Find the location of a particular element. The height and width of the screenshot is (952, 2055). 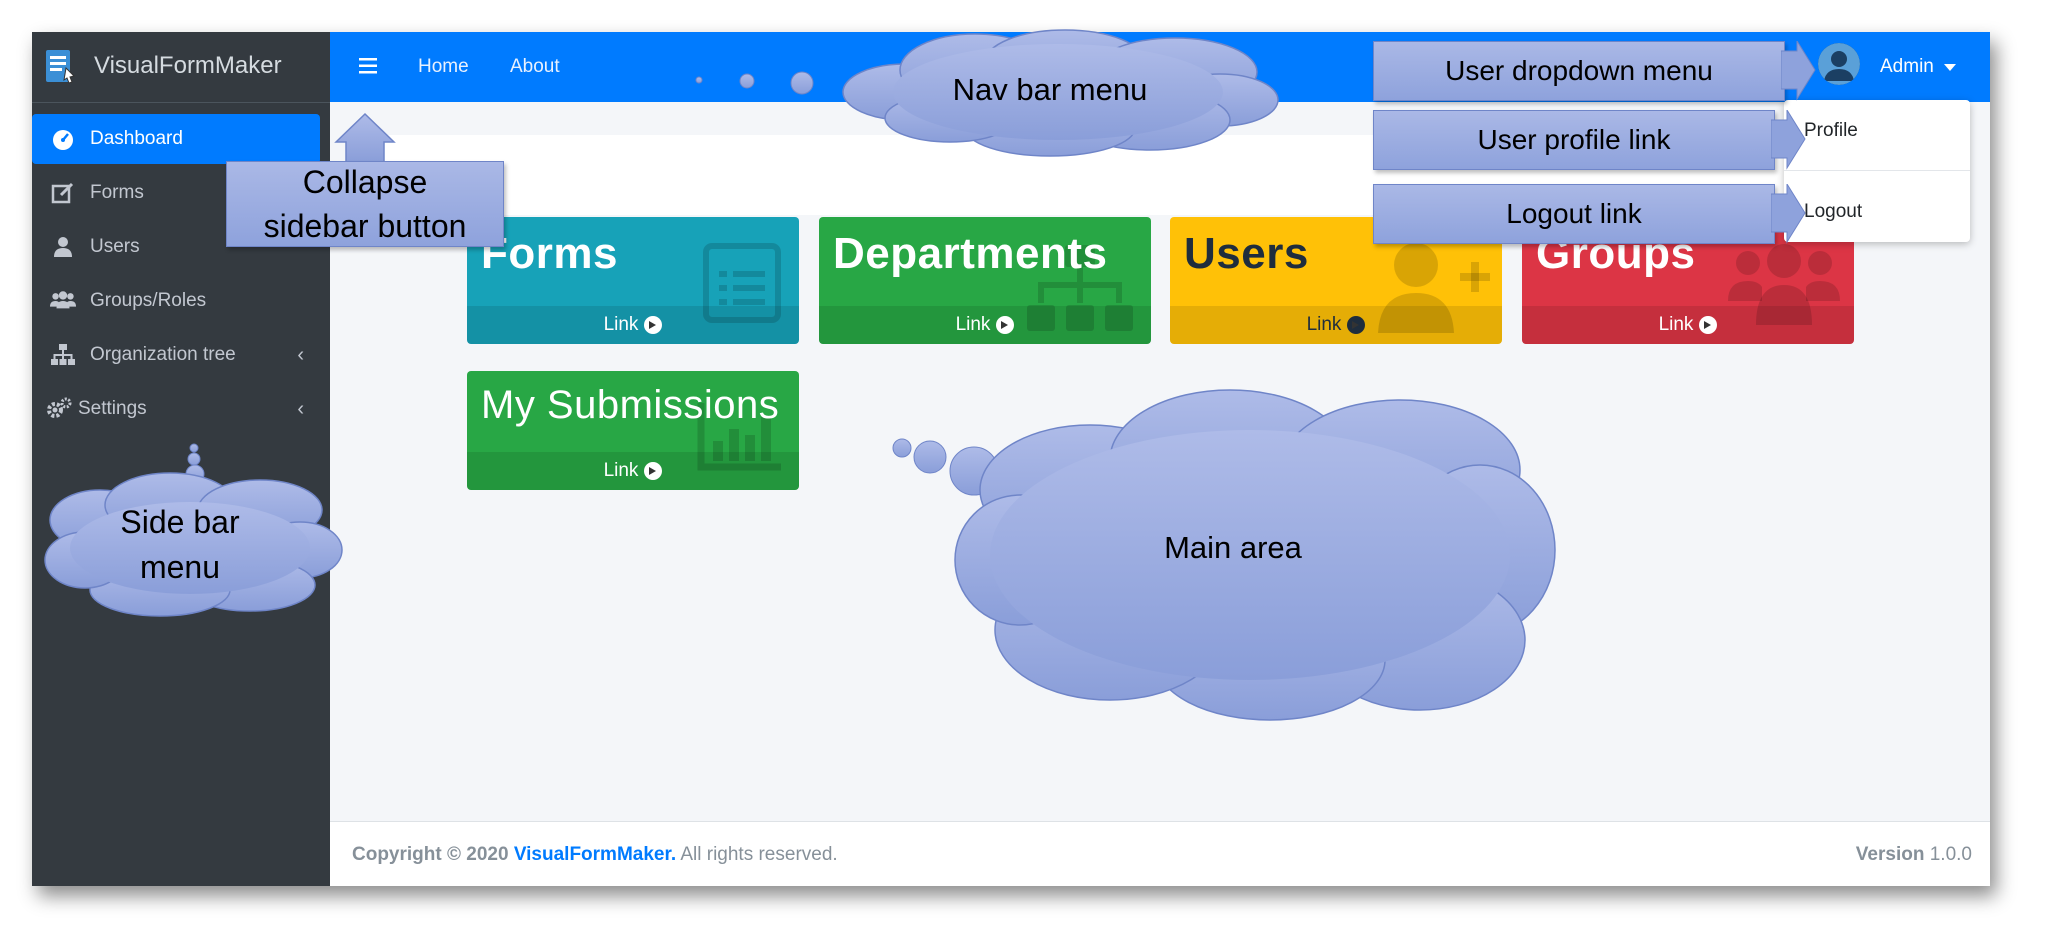

side-bar-cloud-text: Side bar menu is located at coordinates (180, 545).